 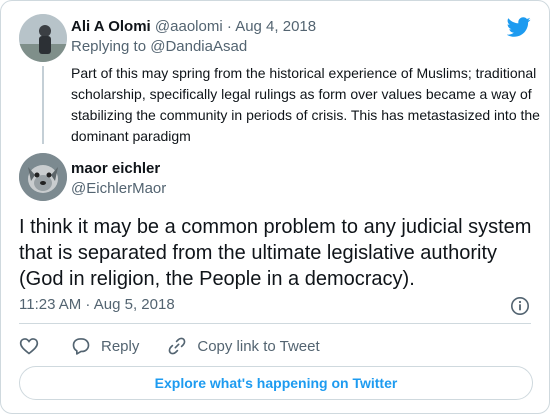 What do you see at coordinates (81, 346) in the screenshot?
I see `reply-bubble-icon` at bounding box center [81, 346].